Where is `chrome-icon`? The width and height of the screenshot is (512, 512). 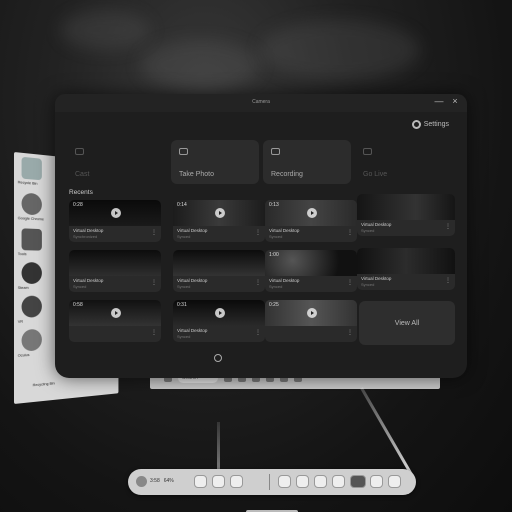 chrome-icon is located at coordinates (31, 204).